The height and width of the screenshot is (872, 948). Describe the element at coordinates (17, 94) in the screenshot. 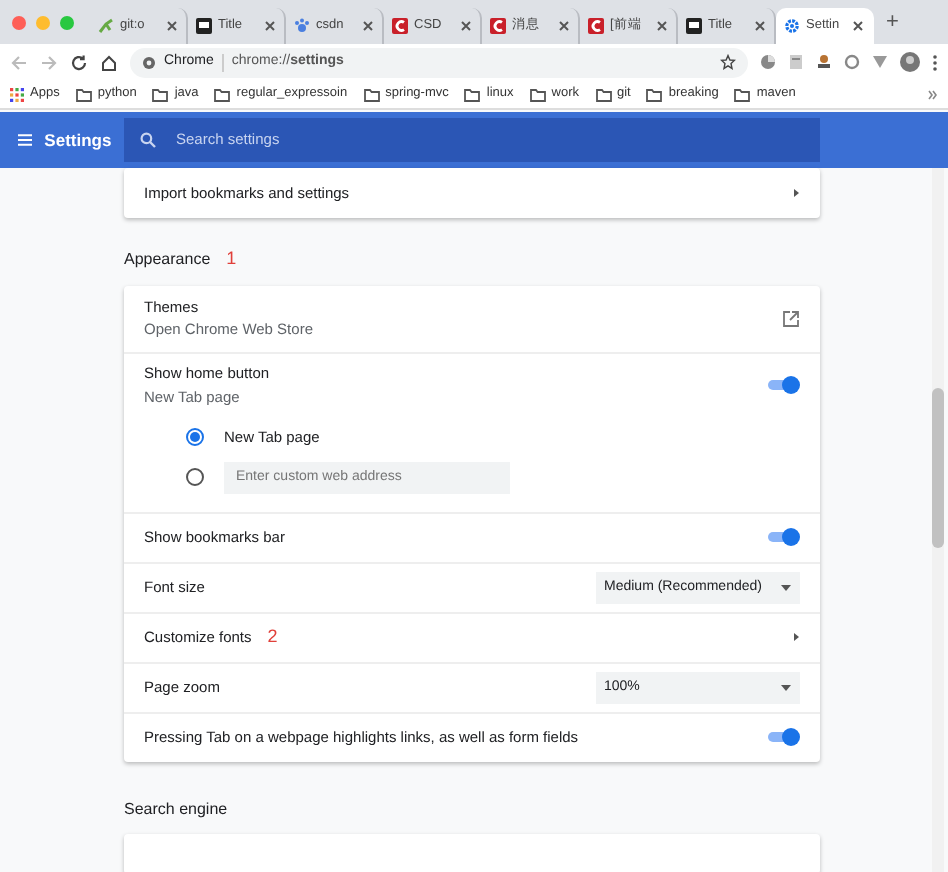

I see `apps-icon` at that location.